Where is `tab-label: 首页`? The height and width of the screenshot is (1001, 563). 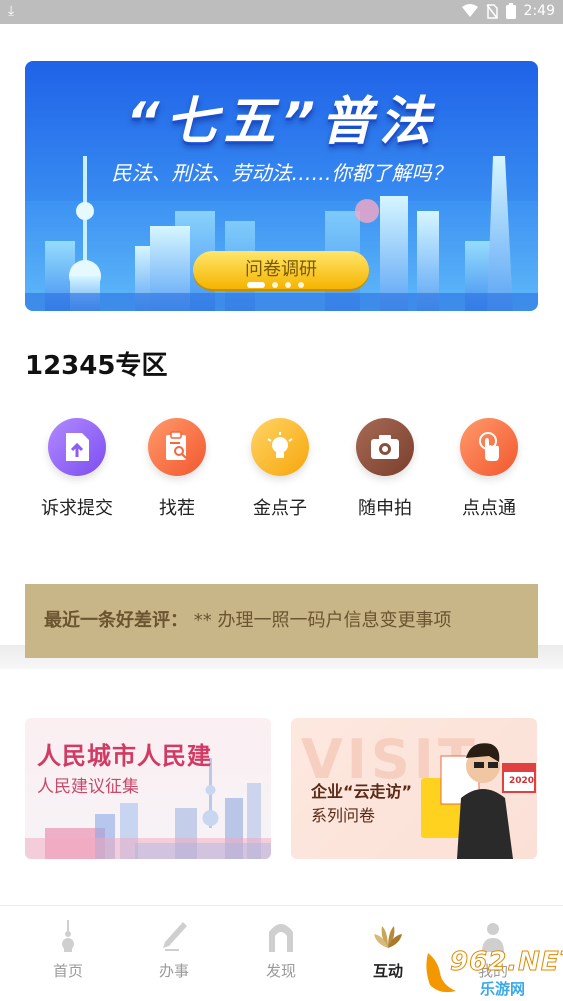 tab-label: 首页 is located at coordinates (67, 971).